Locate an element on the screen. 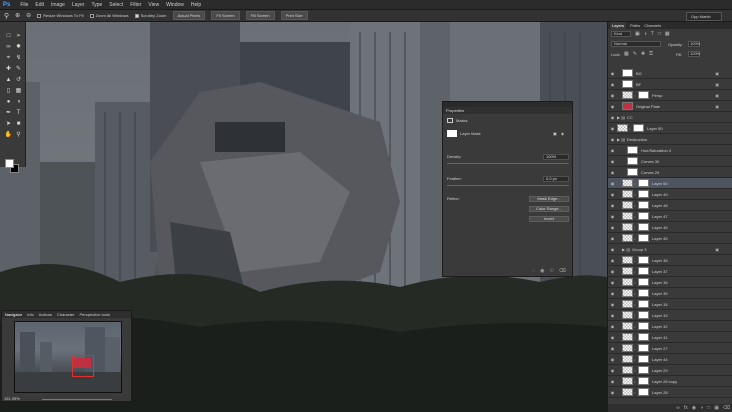 The image size is (732, 412). marquee-tool-icon: □ is located at coordinates (8, 36).